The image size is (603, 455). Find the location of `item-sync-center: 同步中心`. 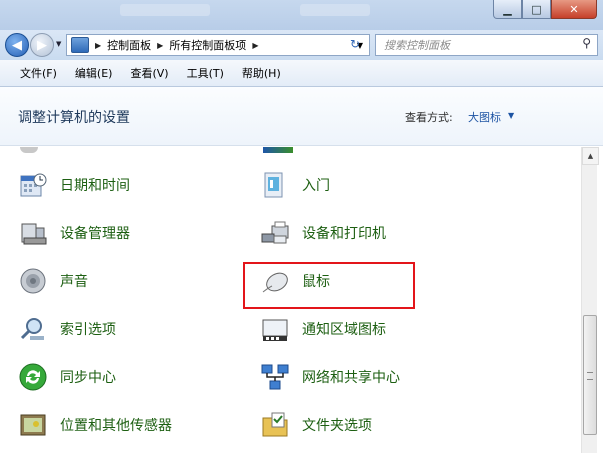

item-sync-center: 同步中心 is located at coordinates (67, 377).